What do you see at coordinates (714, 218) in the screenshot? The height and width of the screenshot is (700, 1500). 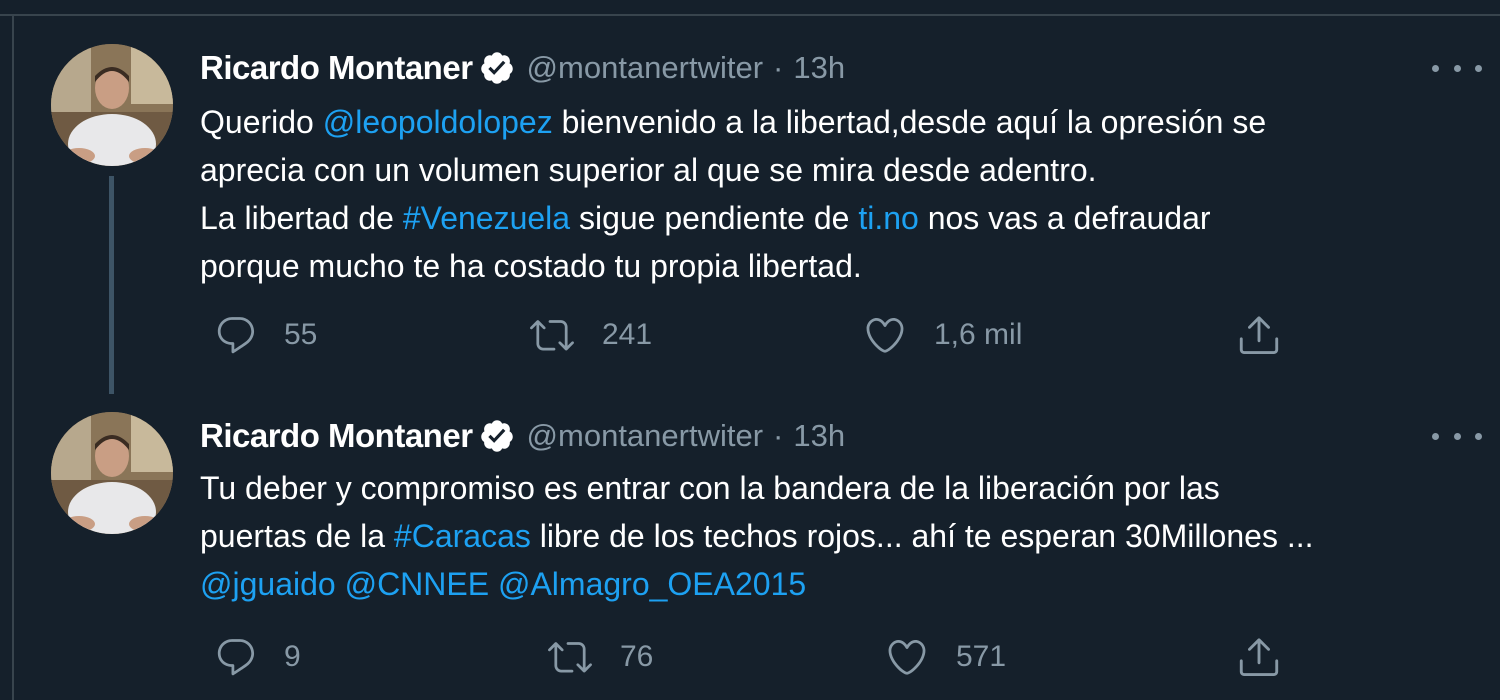 I see `text-segment: sigue pendiente de` at bounding box center [714, 218].